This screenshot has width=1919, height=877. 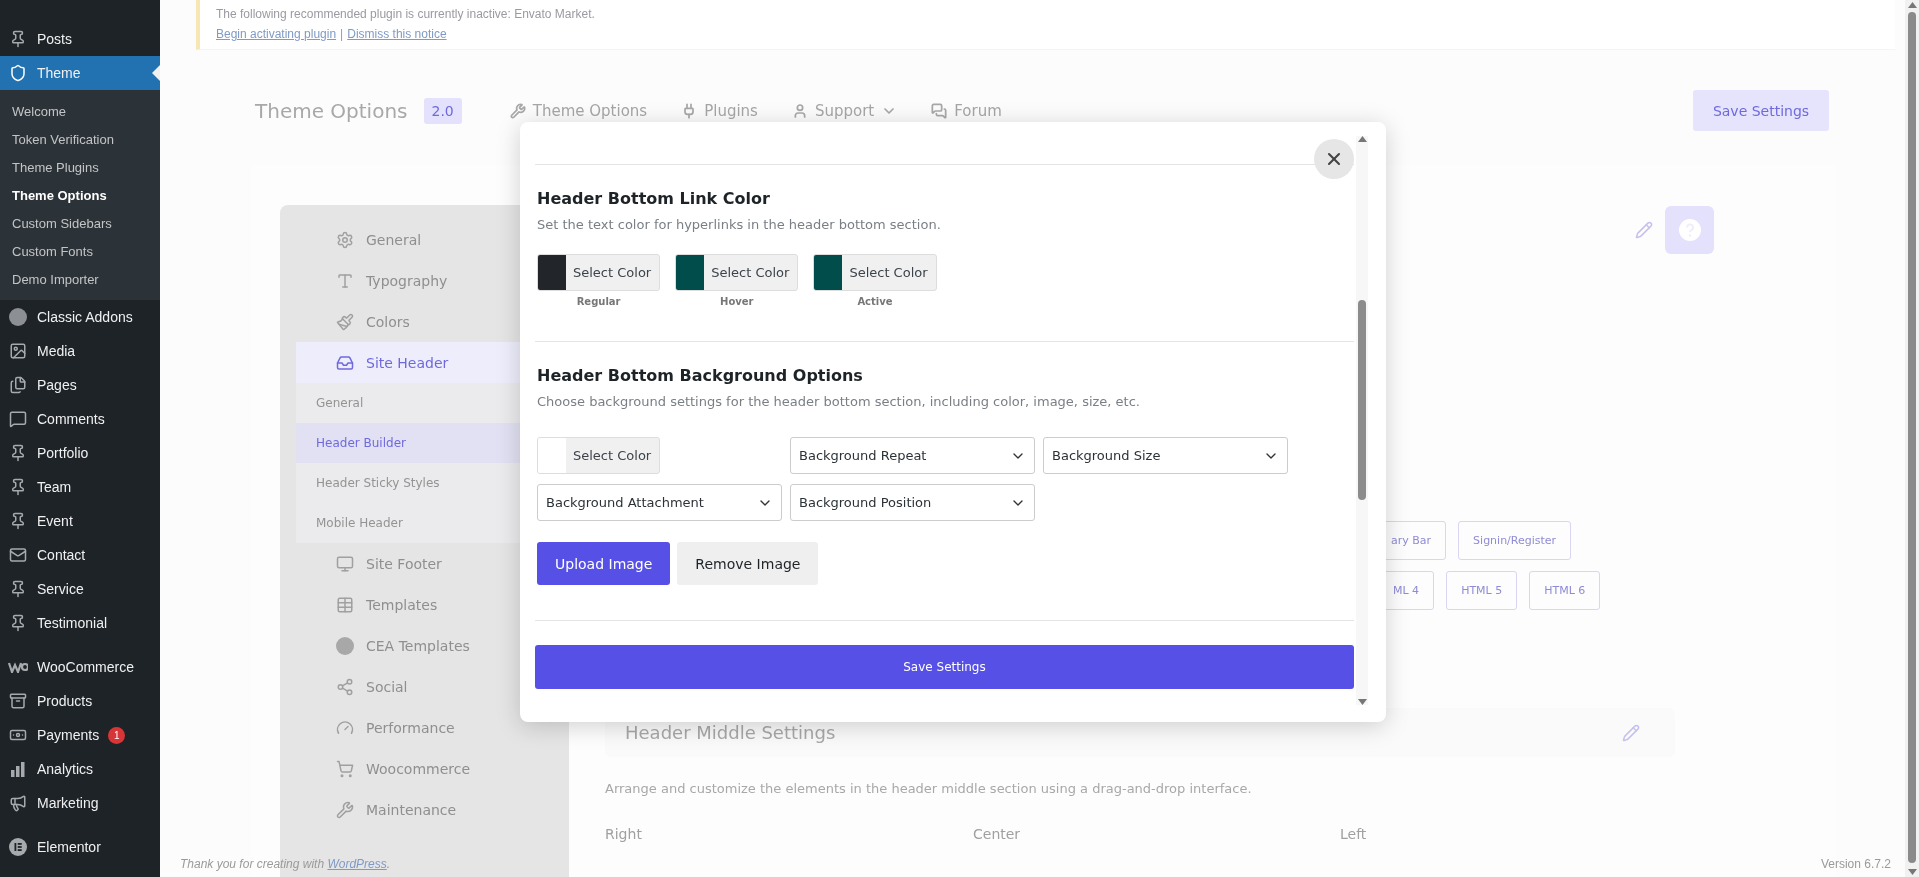 I want to click on pointer-icon, so click(x=156, y=73).